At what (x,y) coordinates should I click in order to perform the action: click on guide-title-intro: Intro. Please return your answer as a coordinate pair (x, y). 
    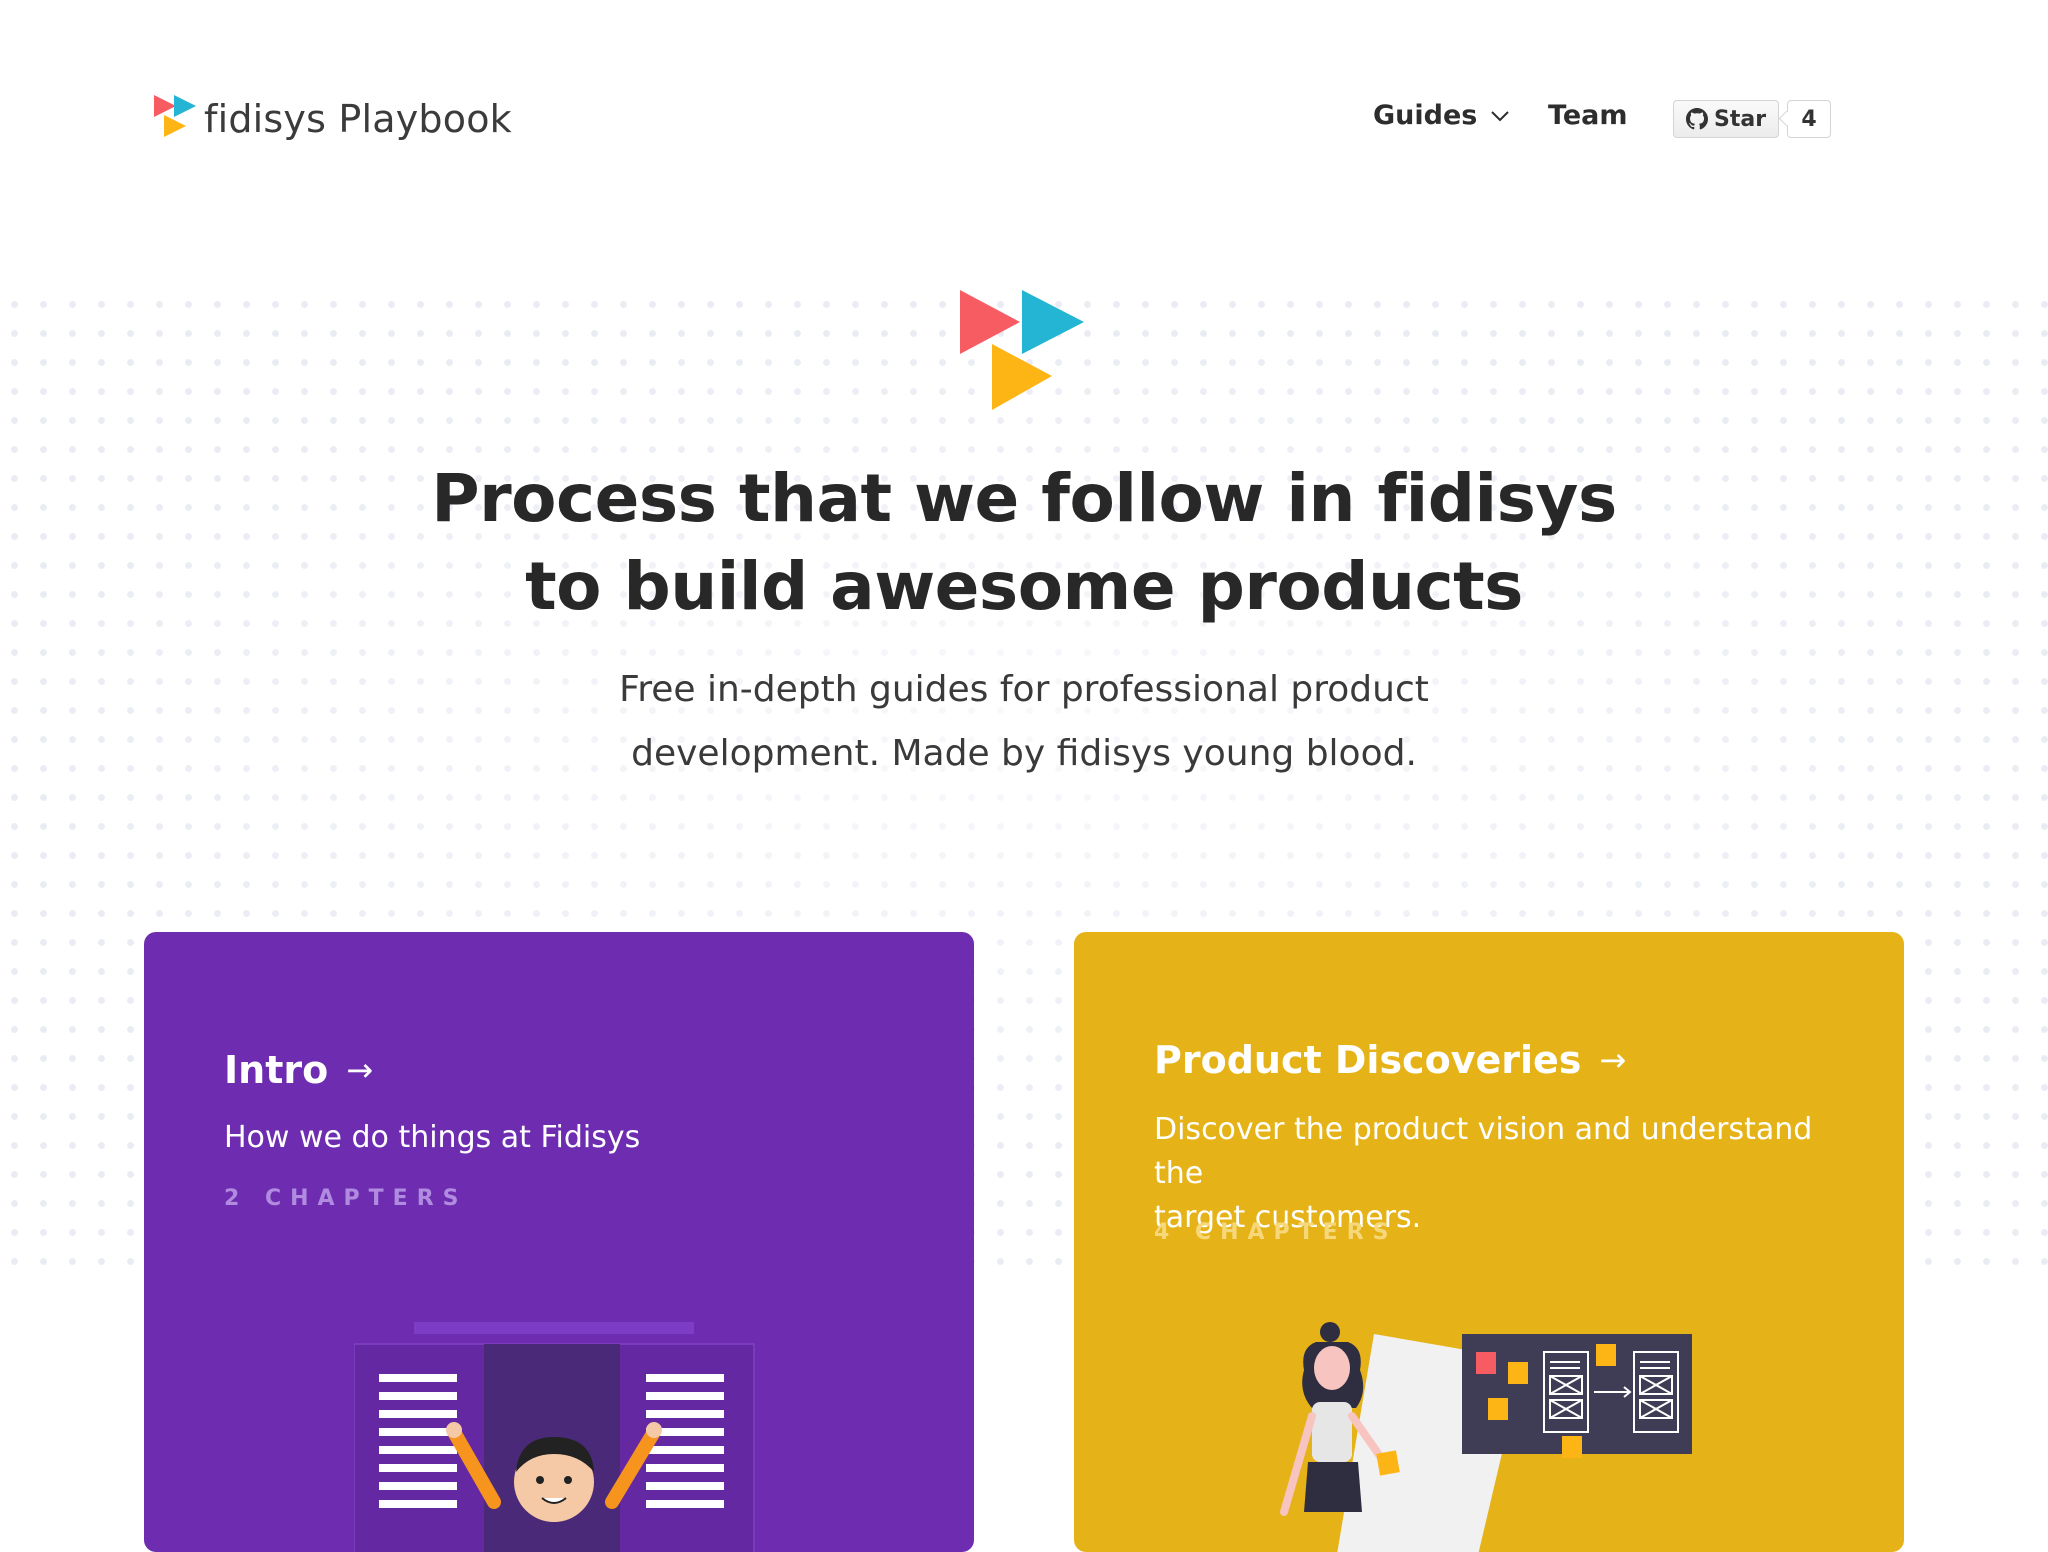
    Looking at the image, I should click on (276, 1070).